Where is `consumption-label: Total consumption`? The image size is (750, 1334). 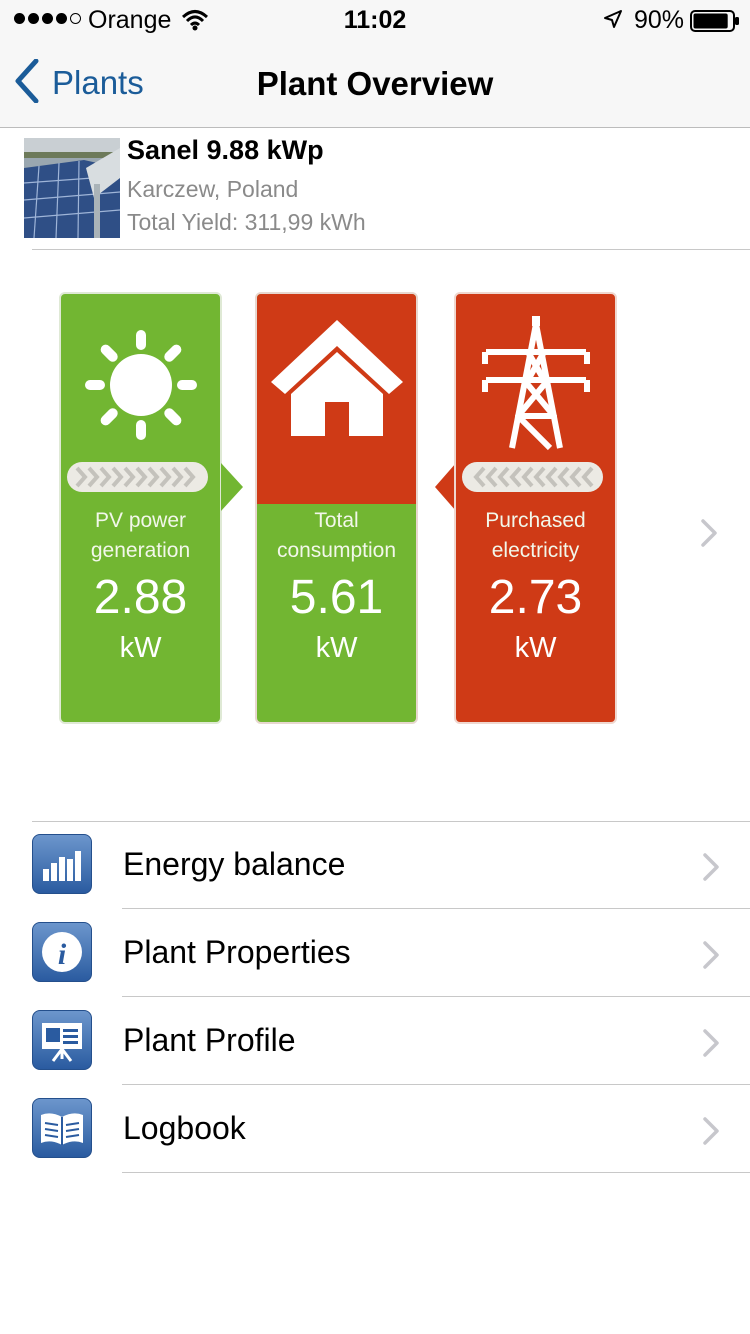
consumption-label: Total consumption is located at coordinates (336, 535).